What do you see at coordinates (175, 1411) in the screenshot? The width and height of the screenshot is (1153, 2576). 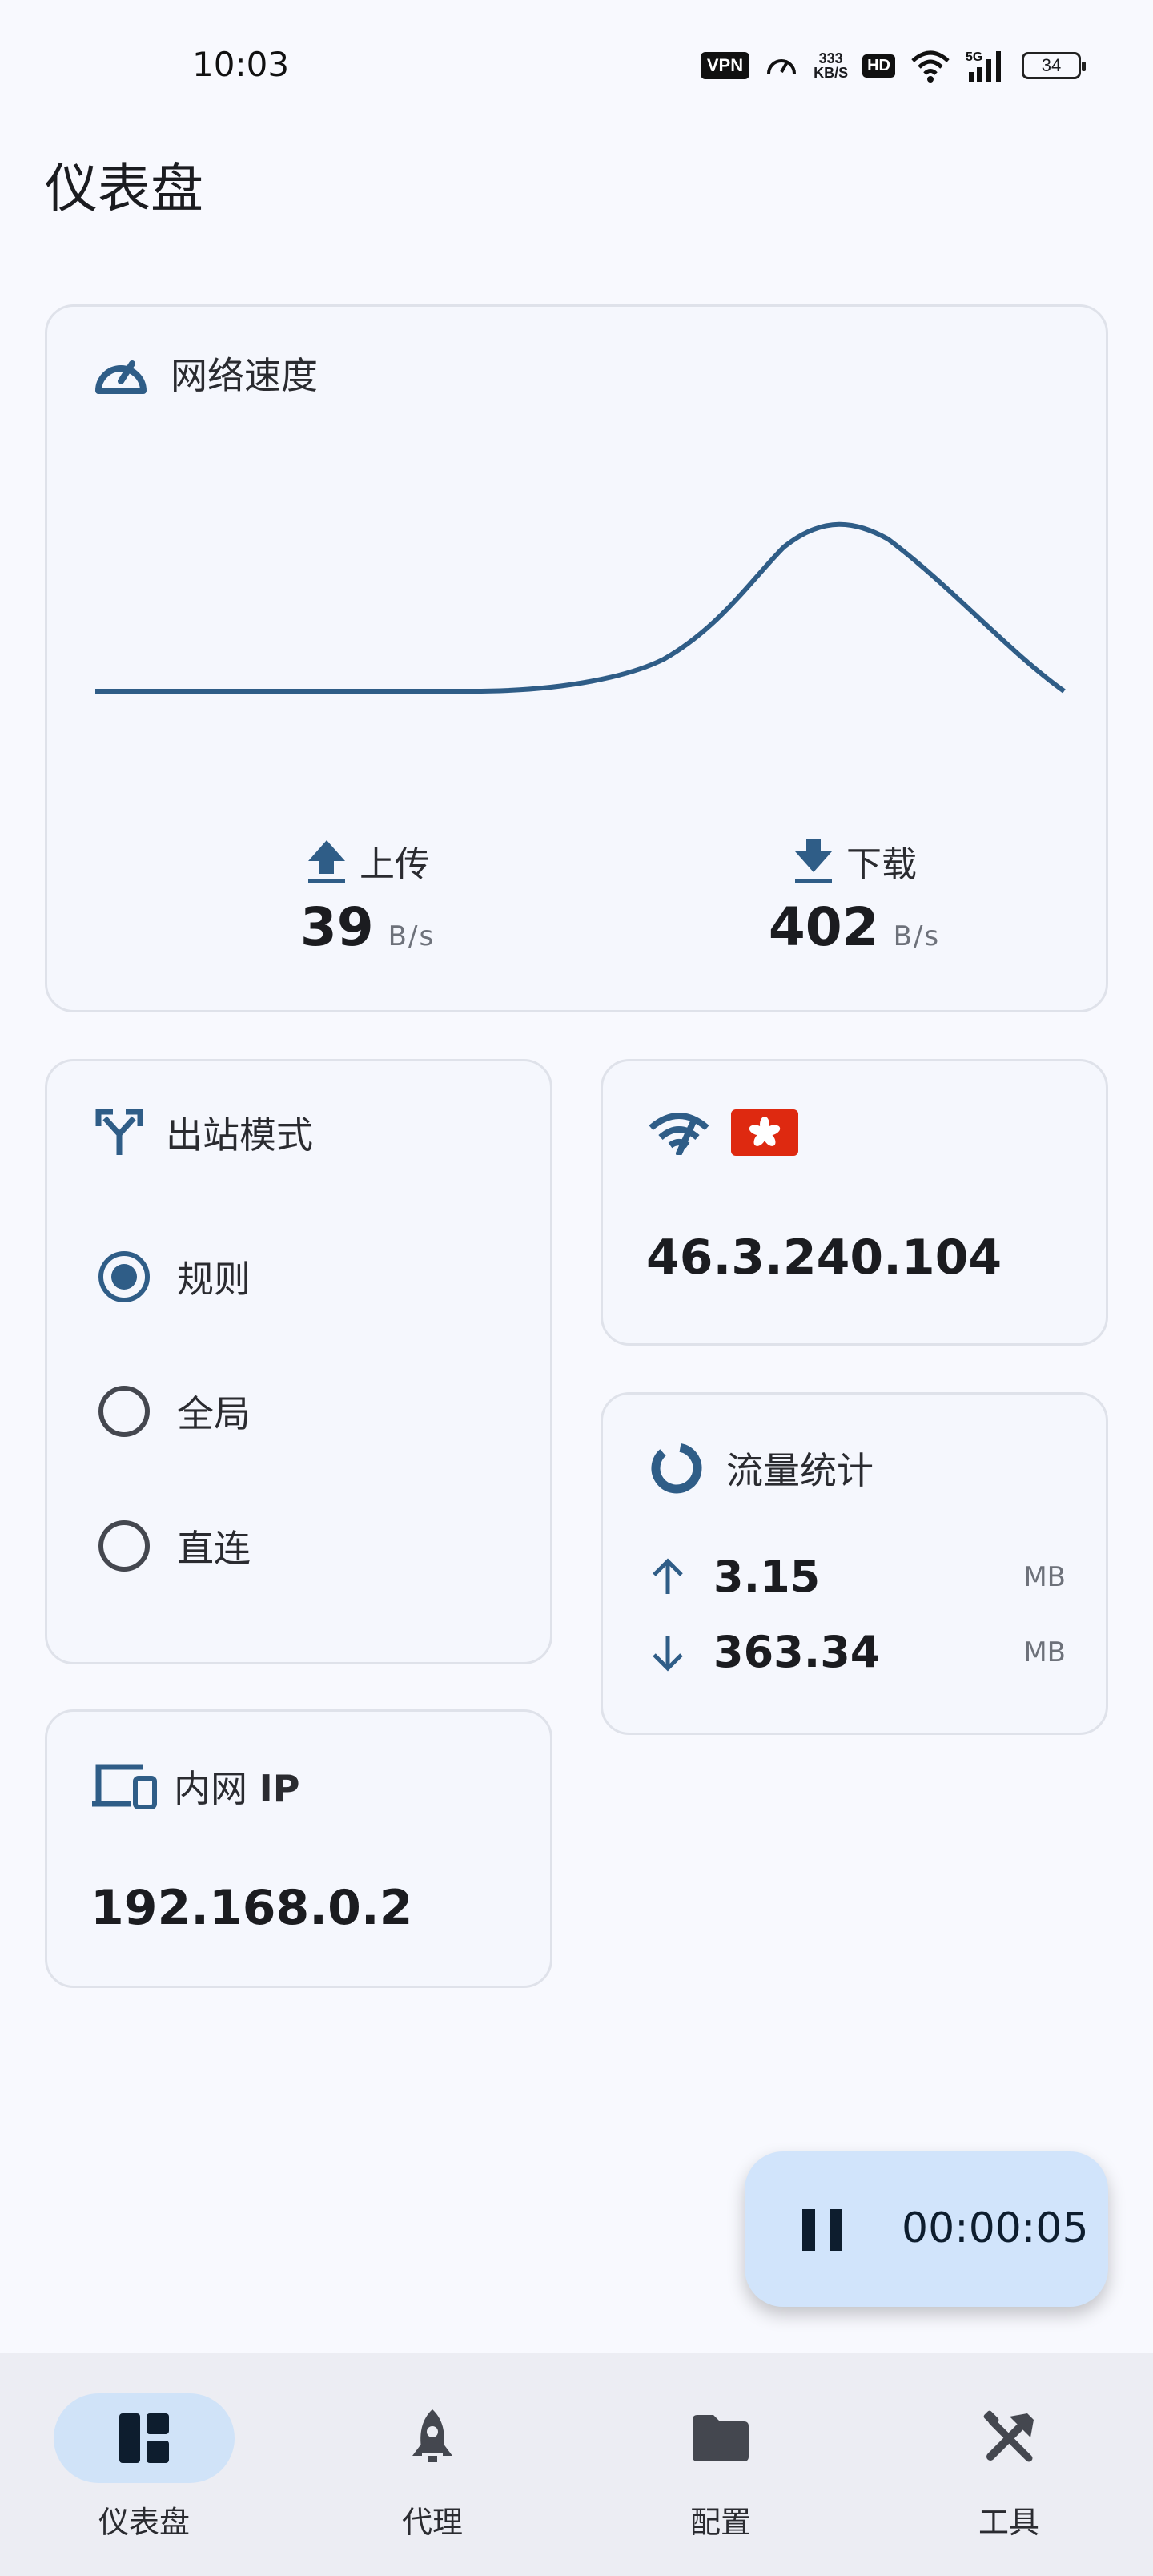 I see `mode-option-global: 全局` at bounding box center [175, 1411].